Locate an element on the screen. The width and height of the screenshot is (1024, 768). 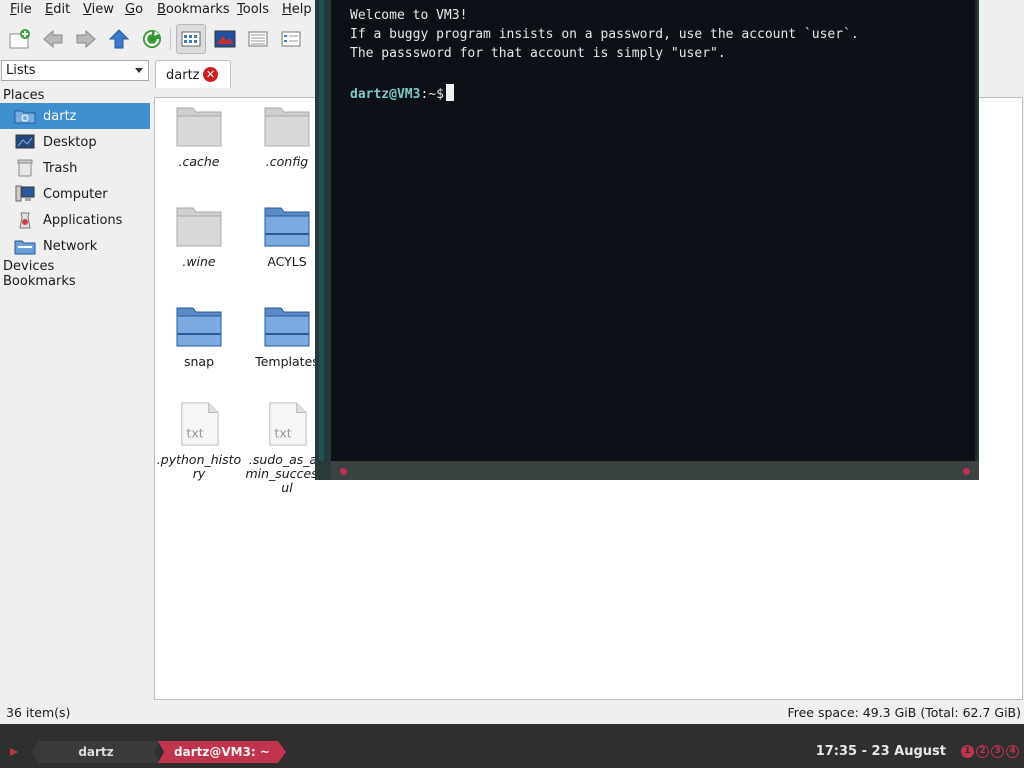
task-file-manager: dartz is located at coordinates (96, 752).